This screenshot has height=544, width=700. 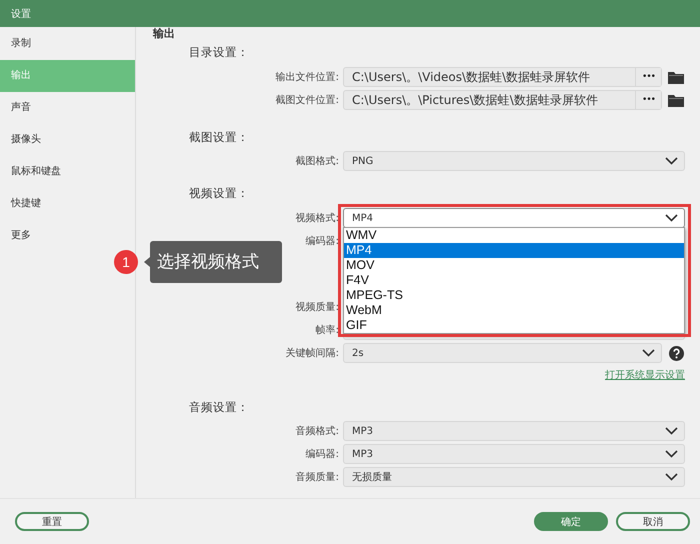 What do you see at coordinates (316, 307) in the screenshot?
I see `field-label: 视频质量:` at bounding box center [316, 307].